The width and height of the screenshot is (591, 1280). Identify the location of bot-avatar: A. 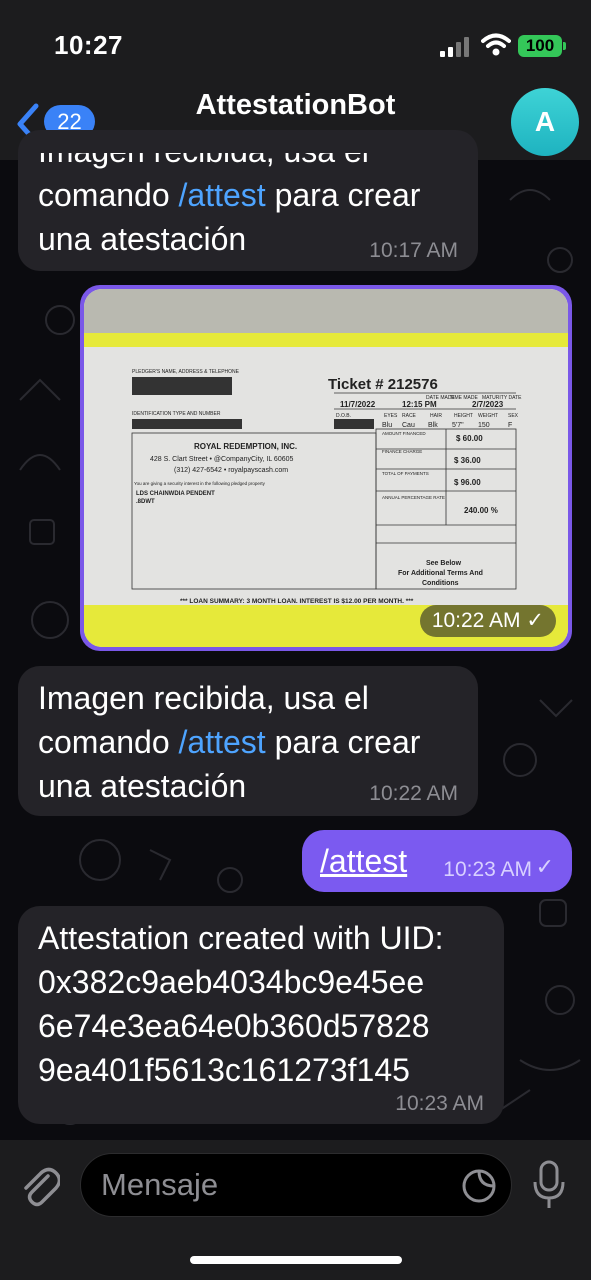
(545, 122).